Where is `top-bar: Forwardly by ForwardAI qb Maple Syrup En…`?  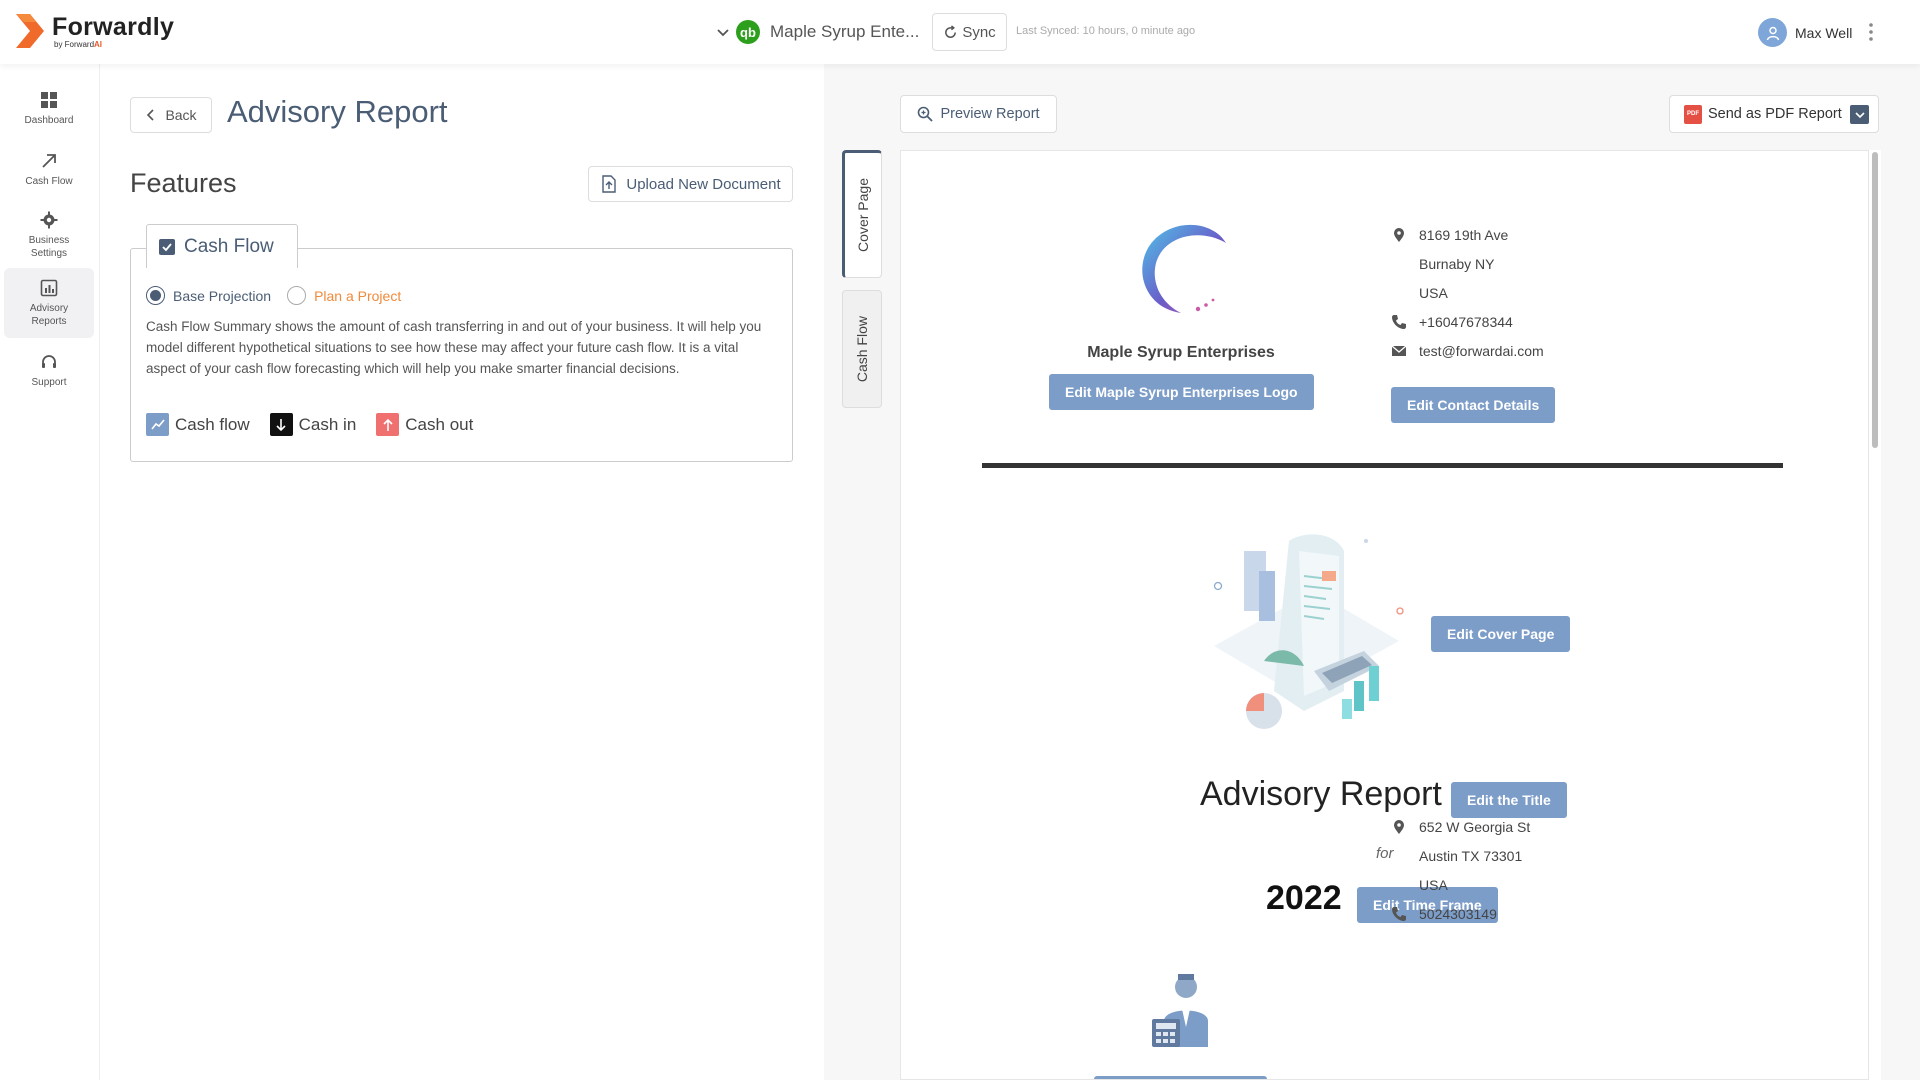
top-bar: Forwardly by ForwardAI qb Maple Syrup En… is located at coordinates (960, 32).